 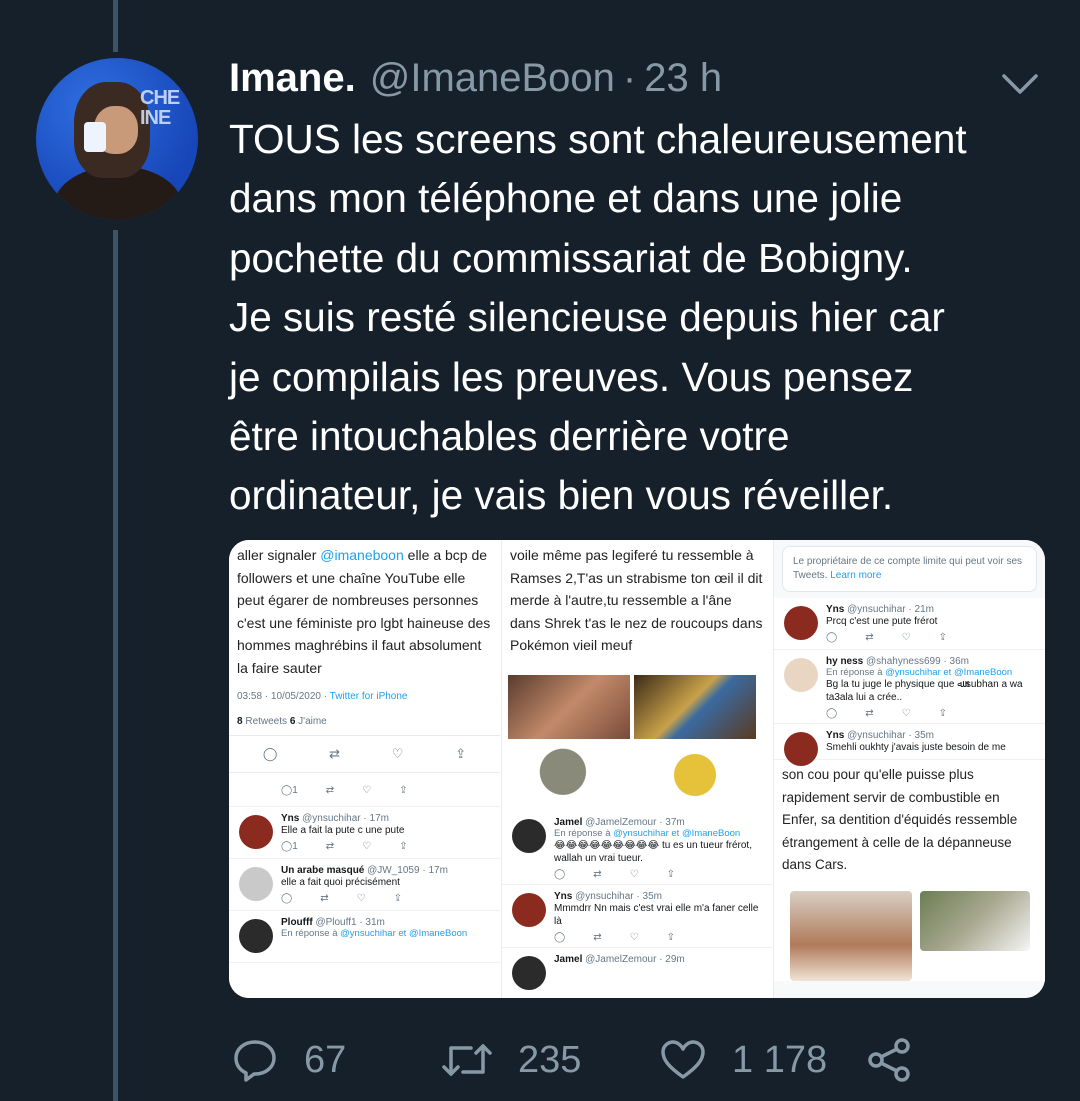 I want to click on user-handle: @ImaneBoon, so click(x=492, y=78).